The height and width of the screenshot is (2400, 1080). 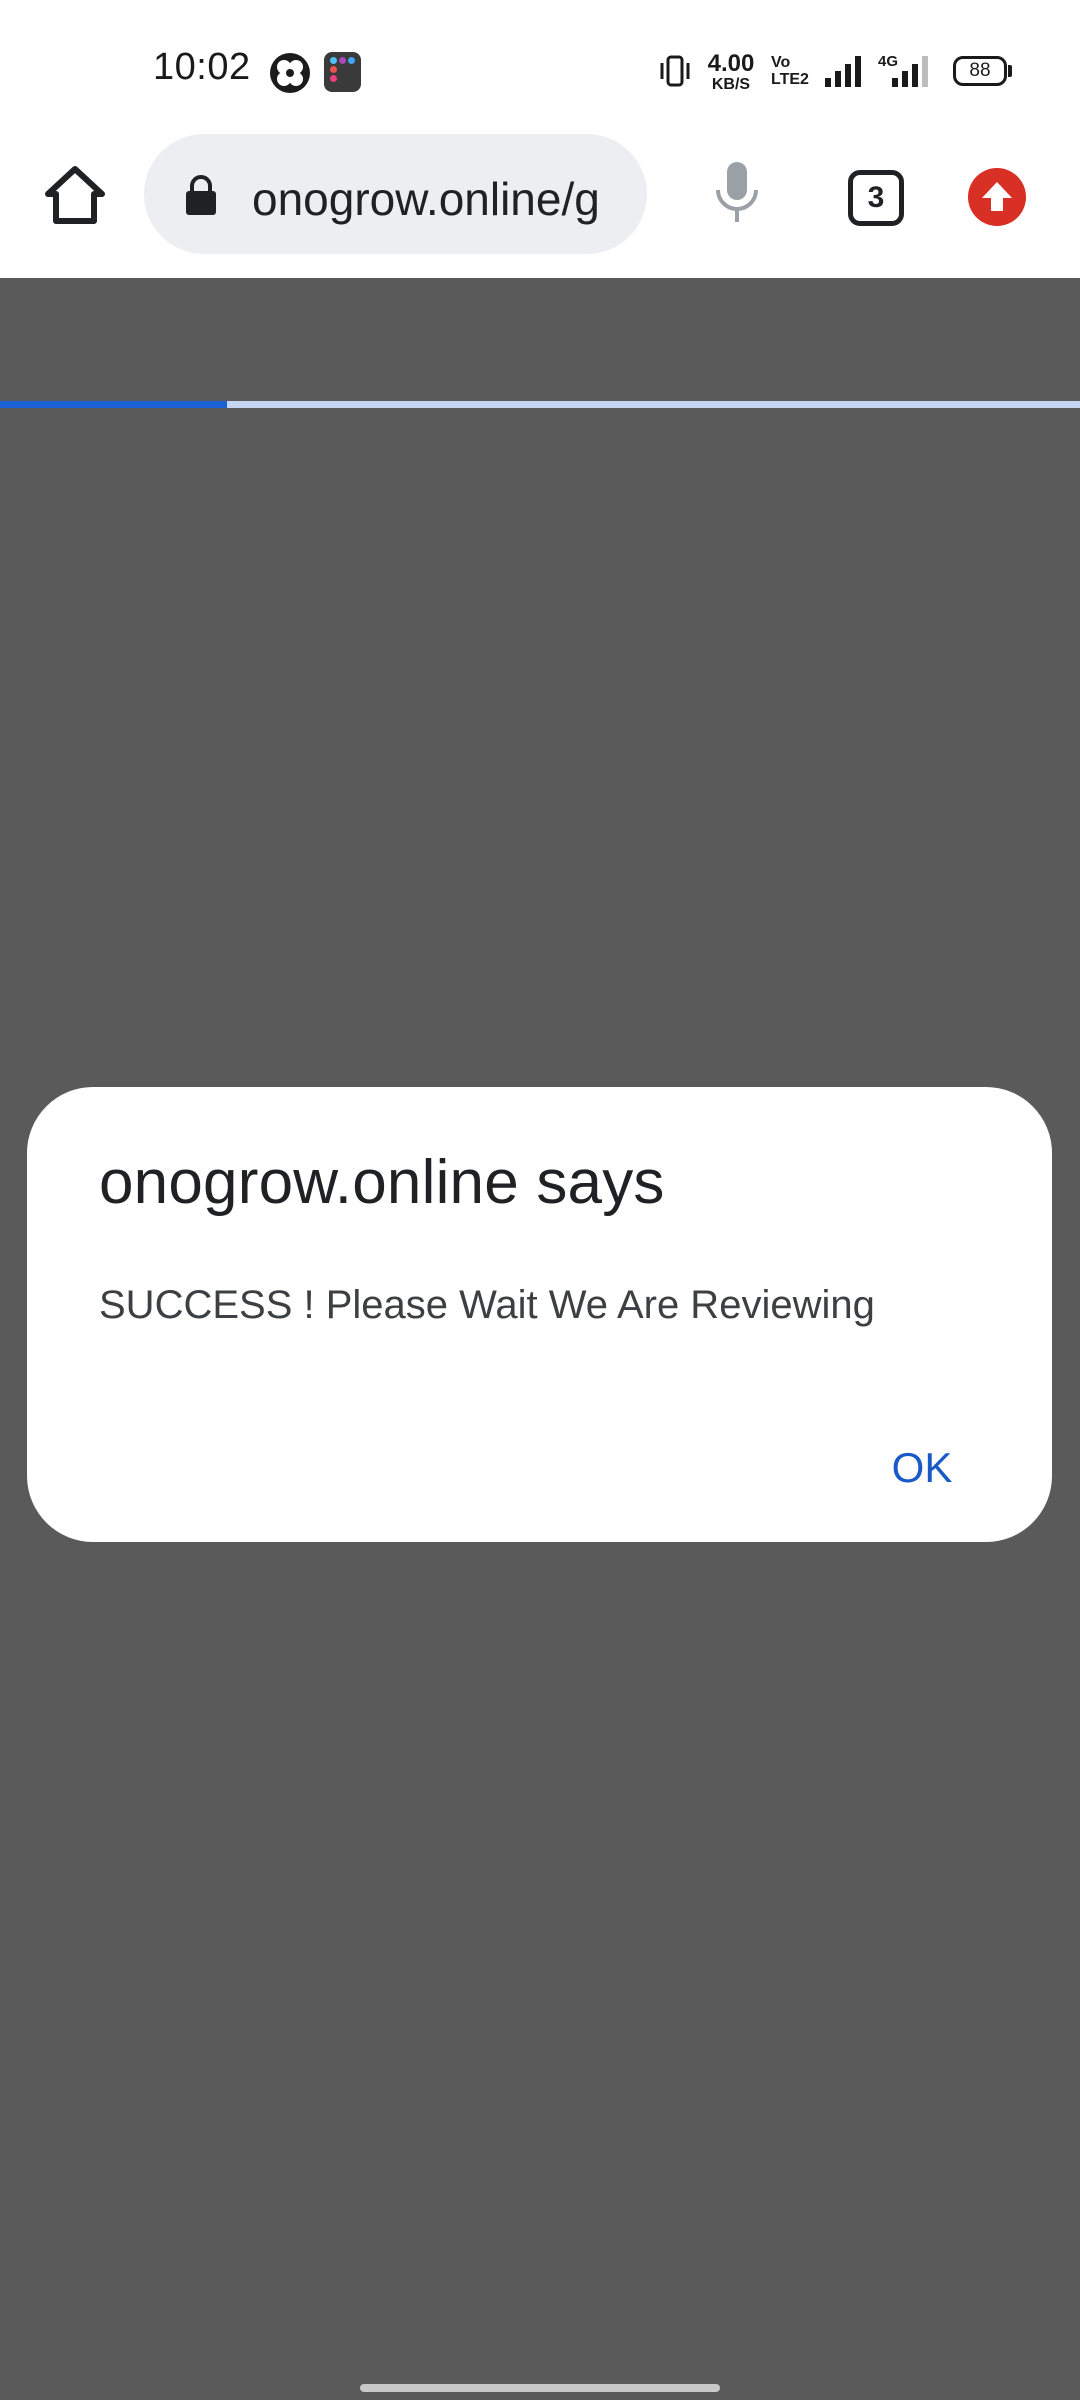 What do you see at coordinates (731, 63) in the screenshot?
I see `network-speed-value: 4.00` at bounding box center [731, 63].